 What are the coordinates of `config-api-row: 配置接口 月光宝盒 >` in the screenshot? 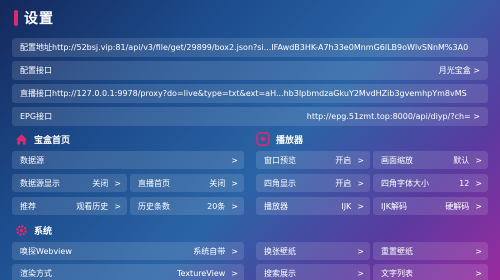 It's located at (250, 70).